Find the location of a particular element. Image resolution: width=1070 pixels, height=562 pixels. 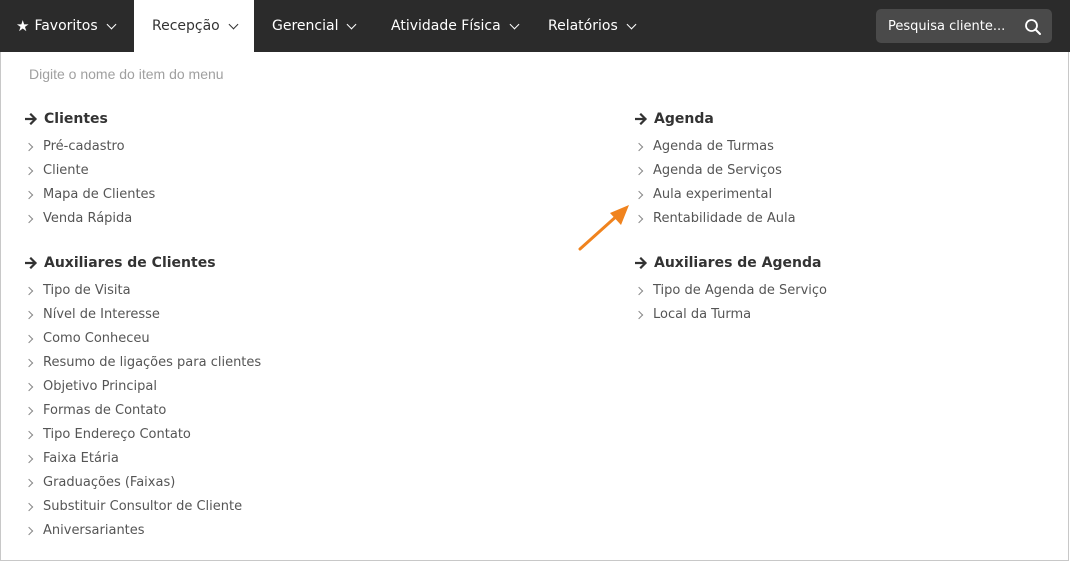

menu-item-cliente: Cliente is located at coordinates (89, 171).